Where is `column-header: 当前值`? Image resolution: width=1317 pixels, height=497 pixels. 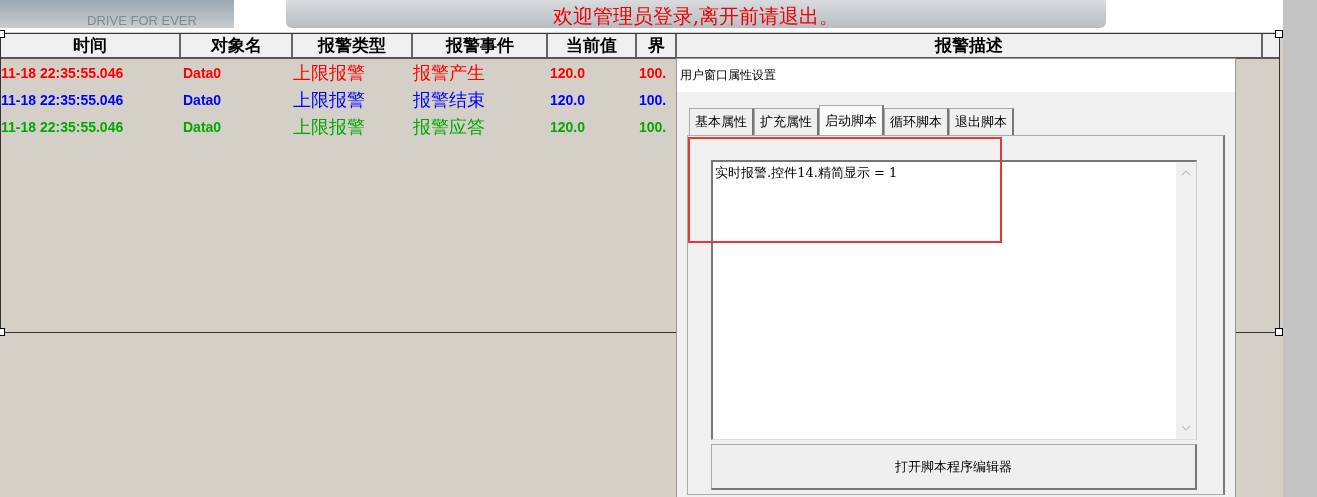
column-header: 当前值 is located at coordinates (592, 45).